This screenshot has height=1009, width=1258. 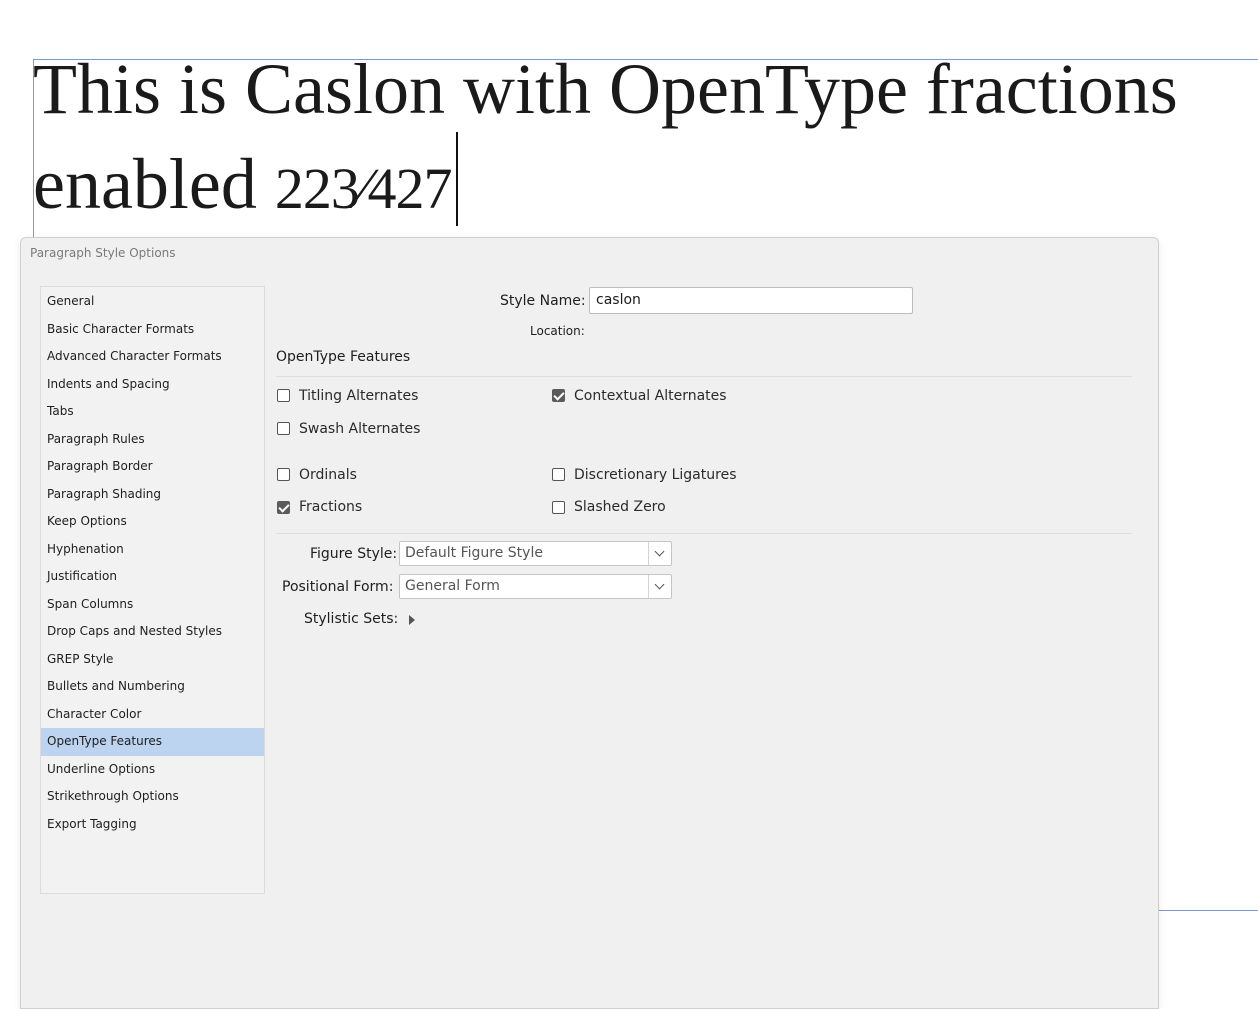 I want to click on sidebar-item-strikethrough-options: Strikethrough Options, so click(x=152, y=797).